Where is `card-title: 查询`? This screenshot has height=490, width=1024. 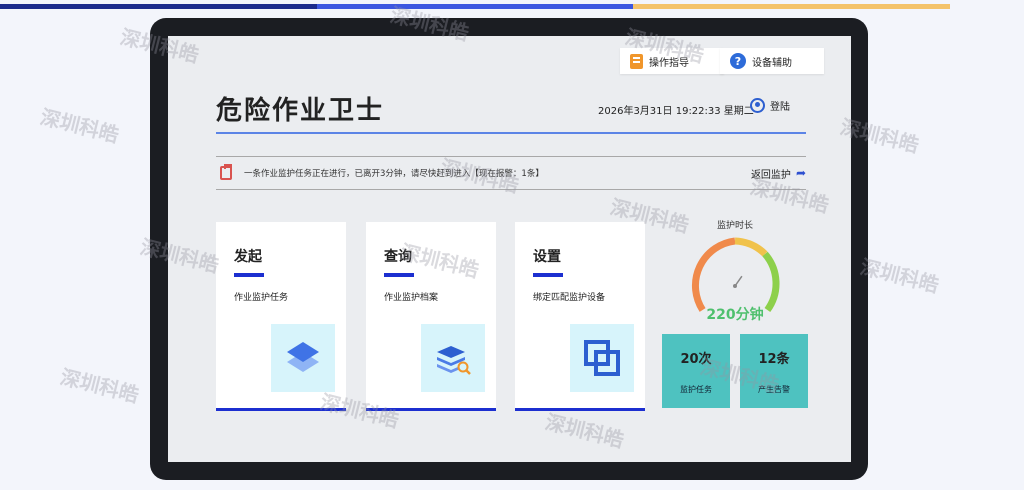
card-title: 查询 is located at coordinates (398, 257).